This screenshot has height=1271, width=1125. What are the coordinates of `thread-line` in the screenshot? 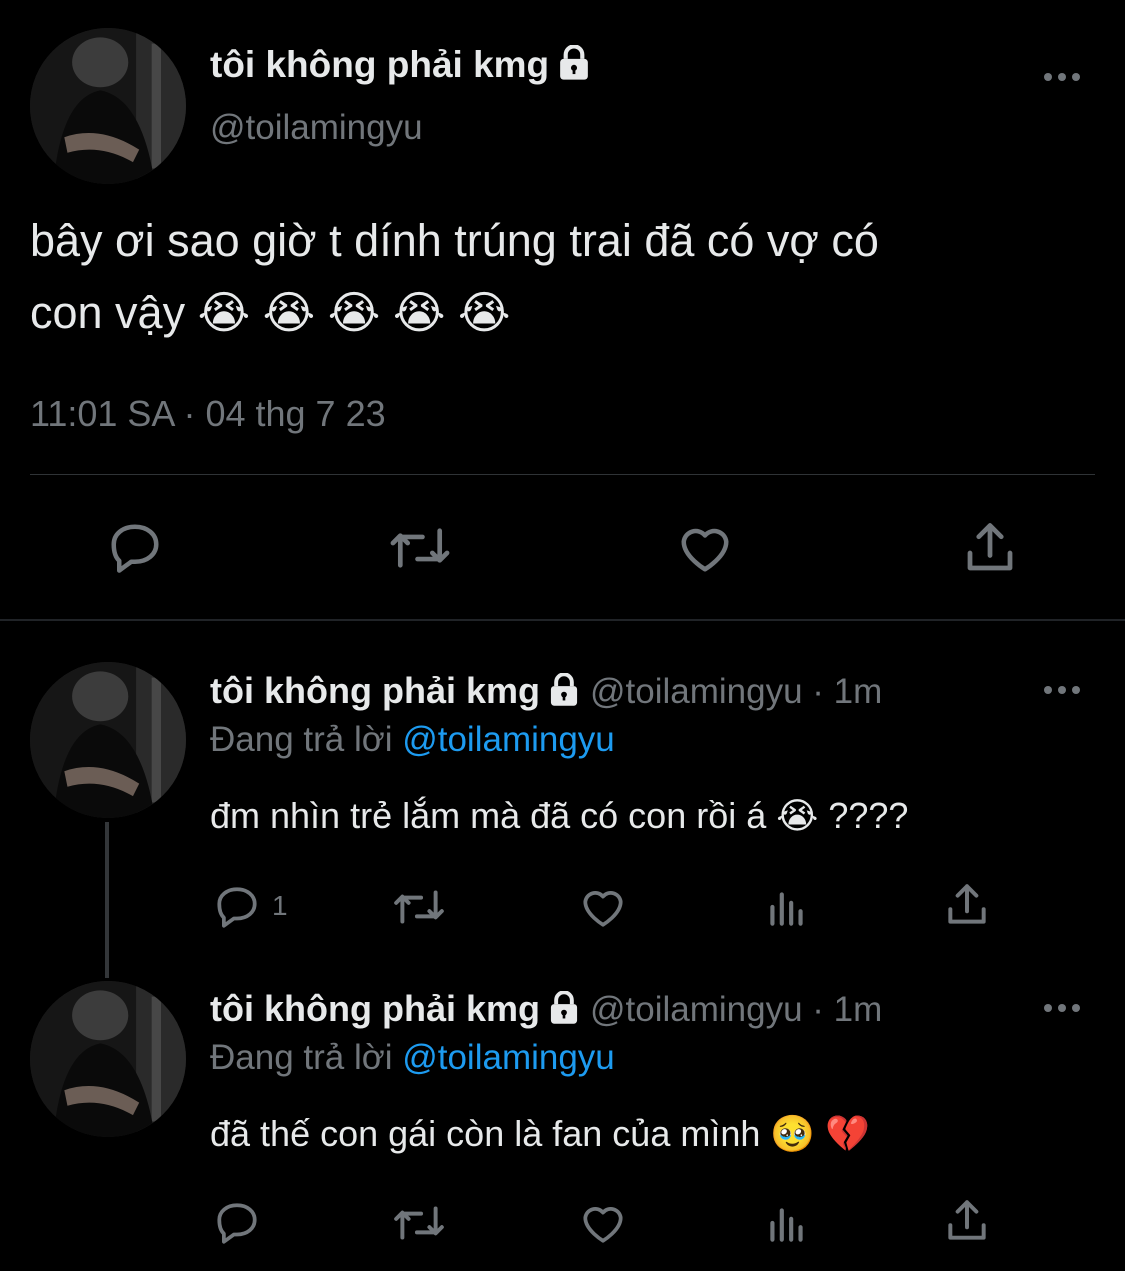 It's located at (107, 900).